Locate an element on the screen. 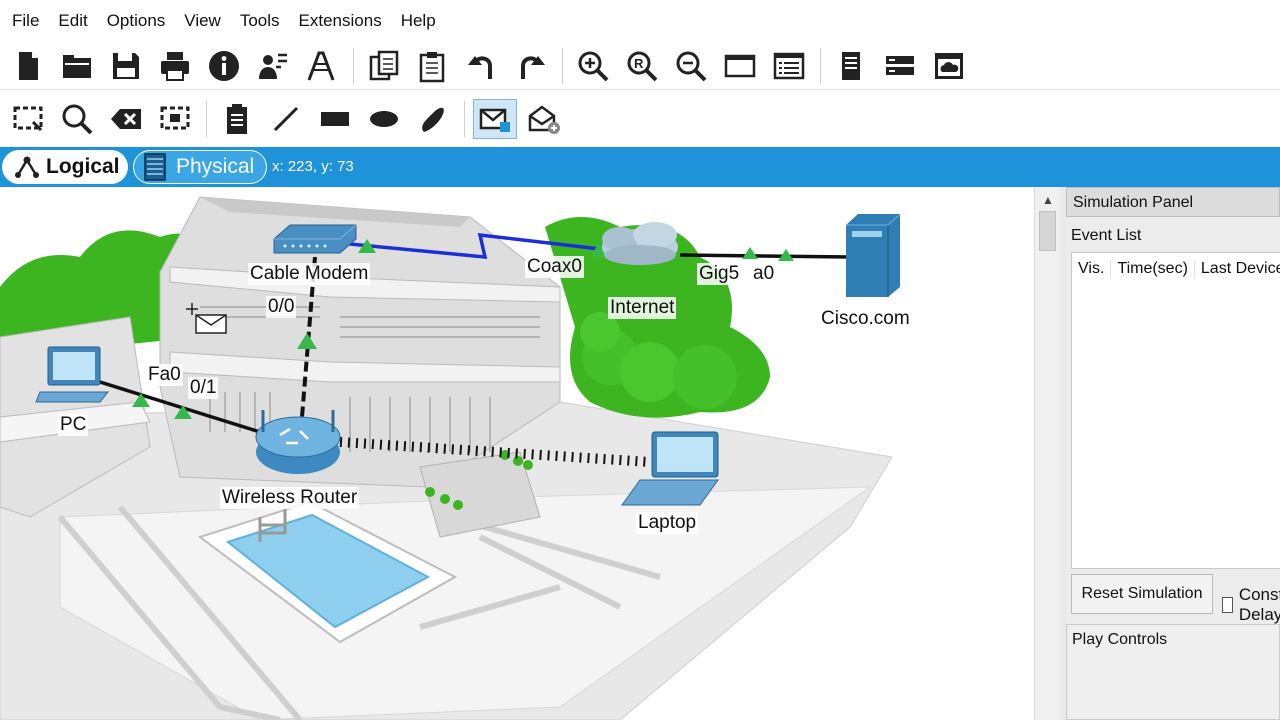 The width and height of the screenshot is (1280, 720). laptop-label: Laptop is located at coordinates (667, 523).